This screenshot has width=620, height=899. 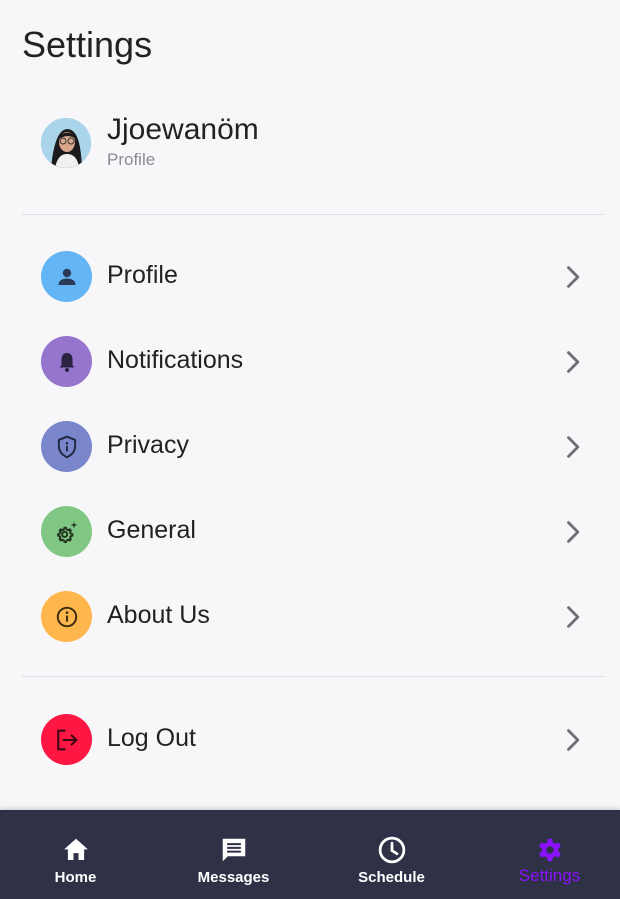 I want to click on bottom-navigation: Home Messages Schedule Settings, so click(x=310, y=854).